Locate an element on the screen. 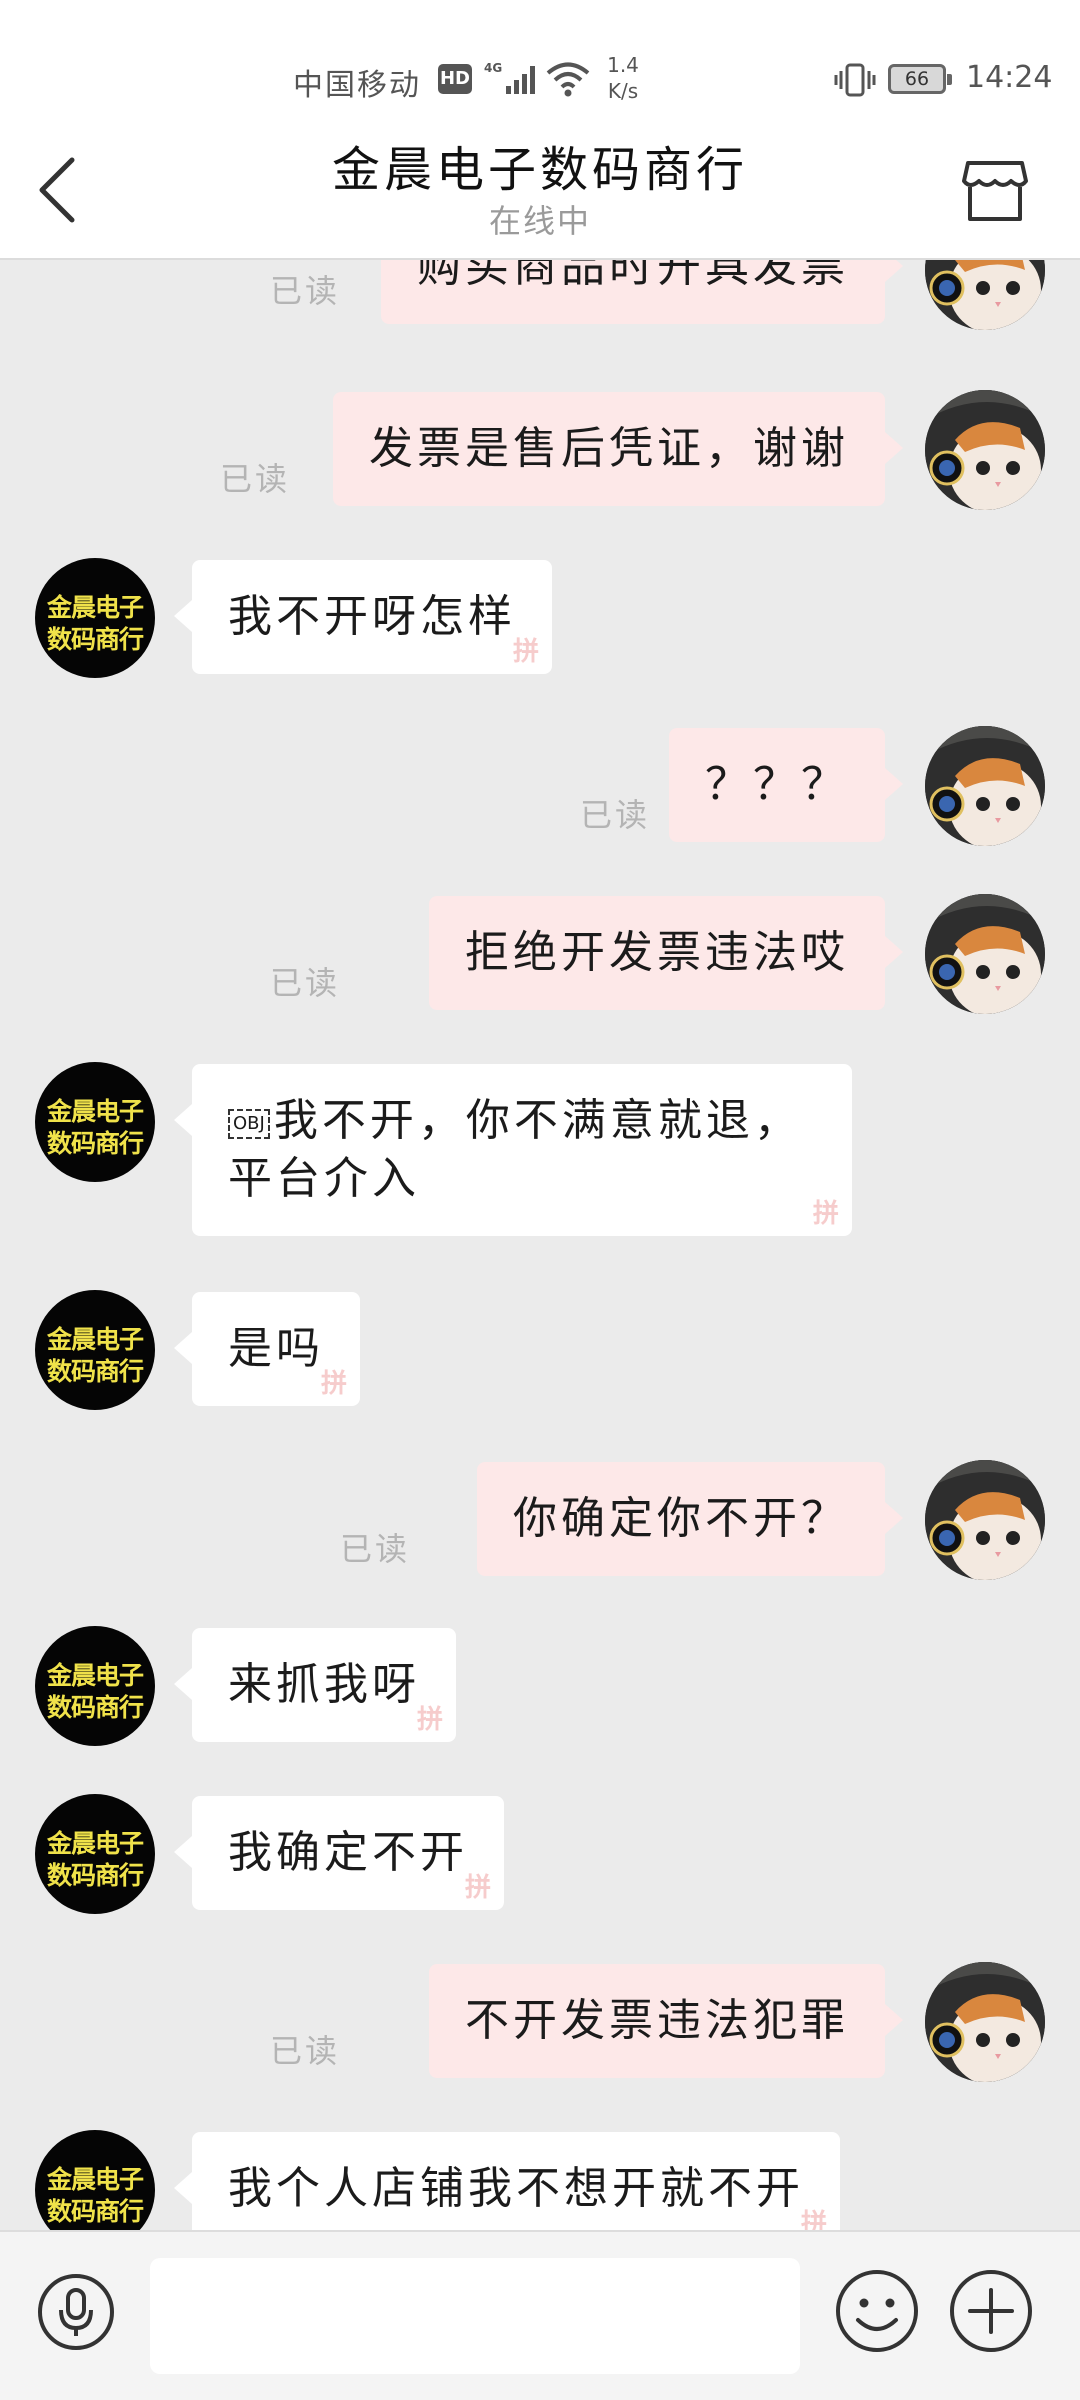  status-bar: 中国移动 HD 4G 1.4 K/s 66 14:24 is located at coordinates (540, 80).